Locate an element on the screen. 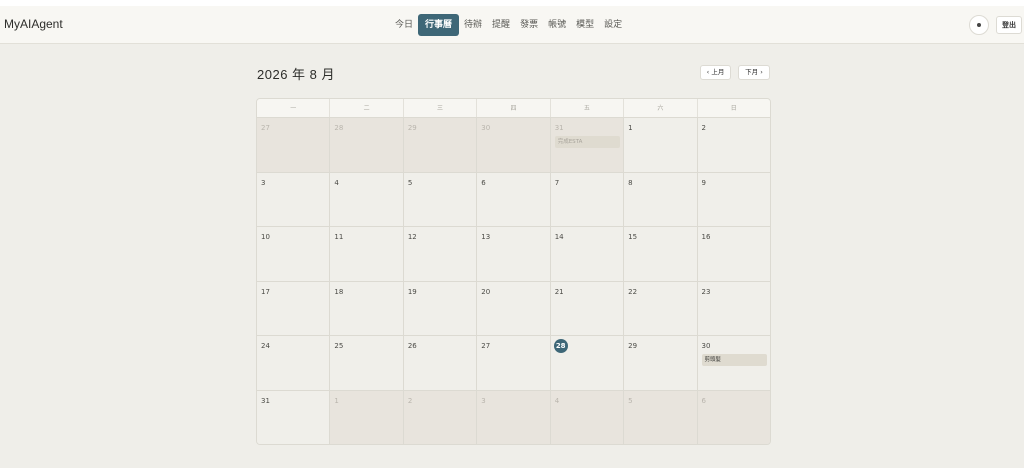 Image resolution: width=1024 pixels, height=468 pixels. nav-item: 發票 is located at coordinates (529, 25).